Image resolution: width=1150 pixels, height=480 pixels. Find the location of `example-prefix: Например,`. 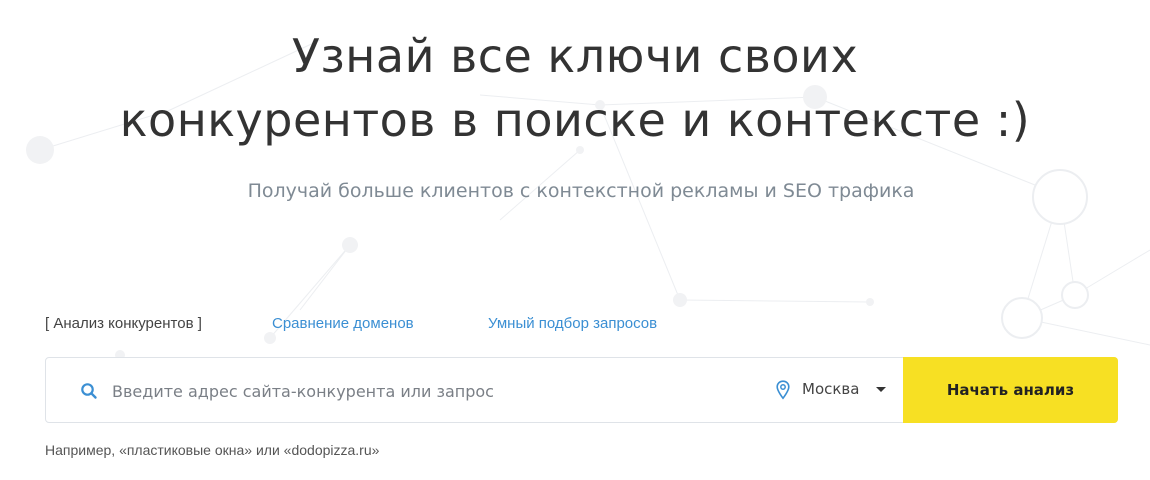

example-prefix: Например, is located at coordinates (82, 450).